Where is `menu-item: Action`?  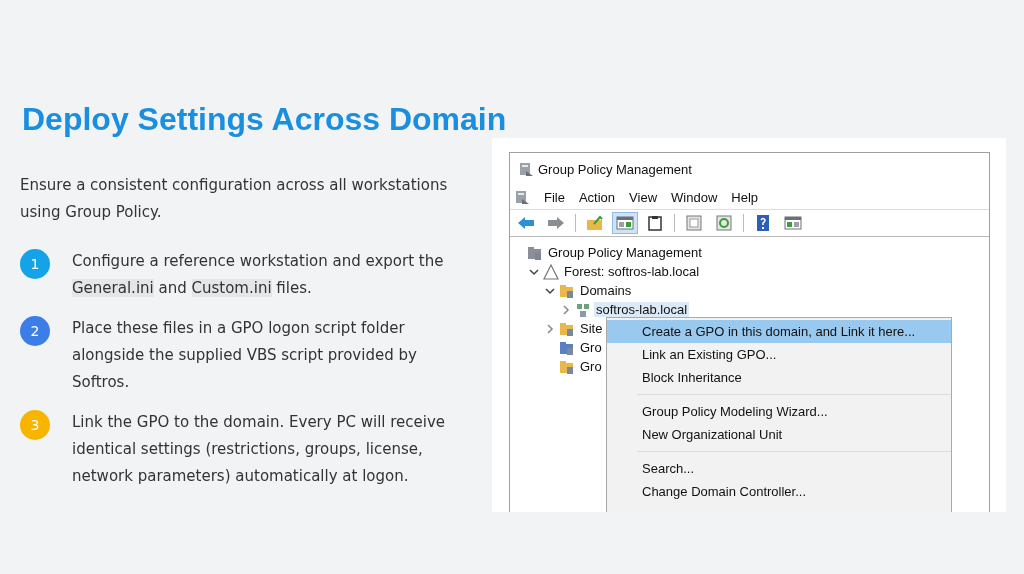 menu-item: Action is located at coordinates (597, 197).